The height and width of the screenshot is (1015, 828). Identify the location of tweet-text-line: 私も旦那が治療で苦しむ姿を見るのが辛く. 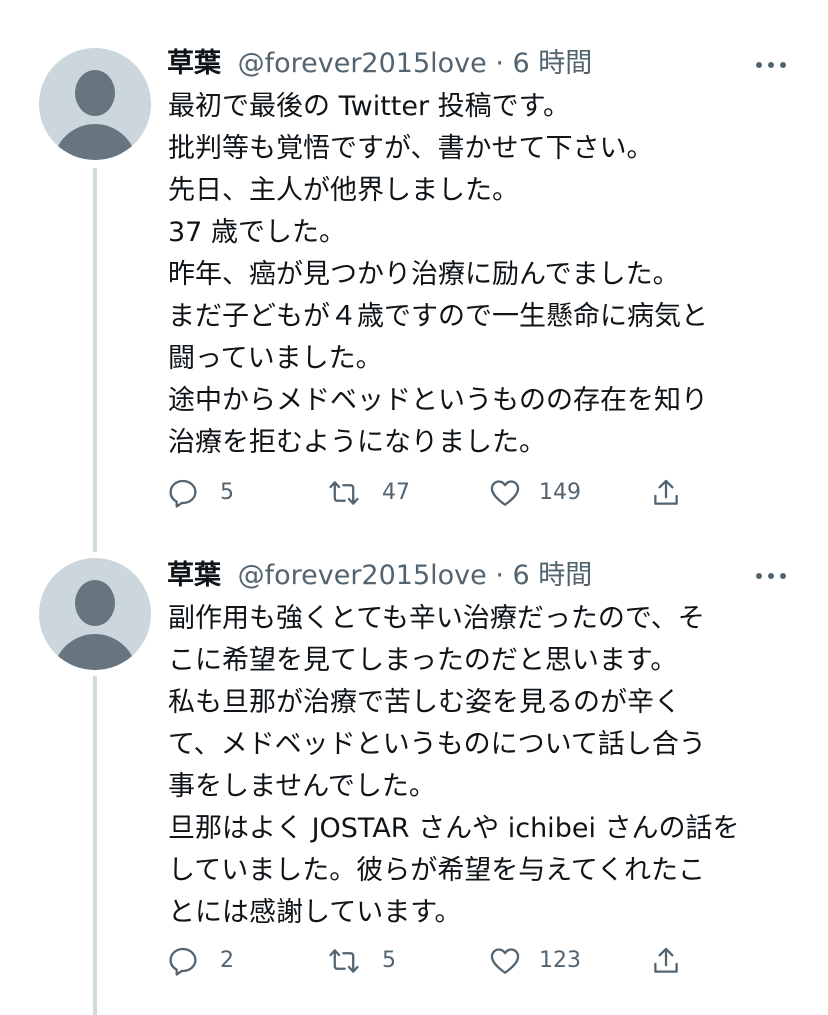
(424, 702).